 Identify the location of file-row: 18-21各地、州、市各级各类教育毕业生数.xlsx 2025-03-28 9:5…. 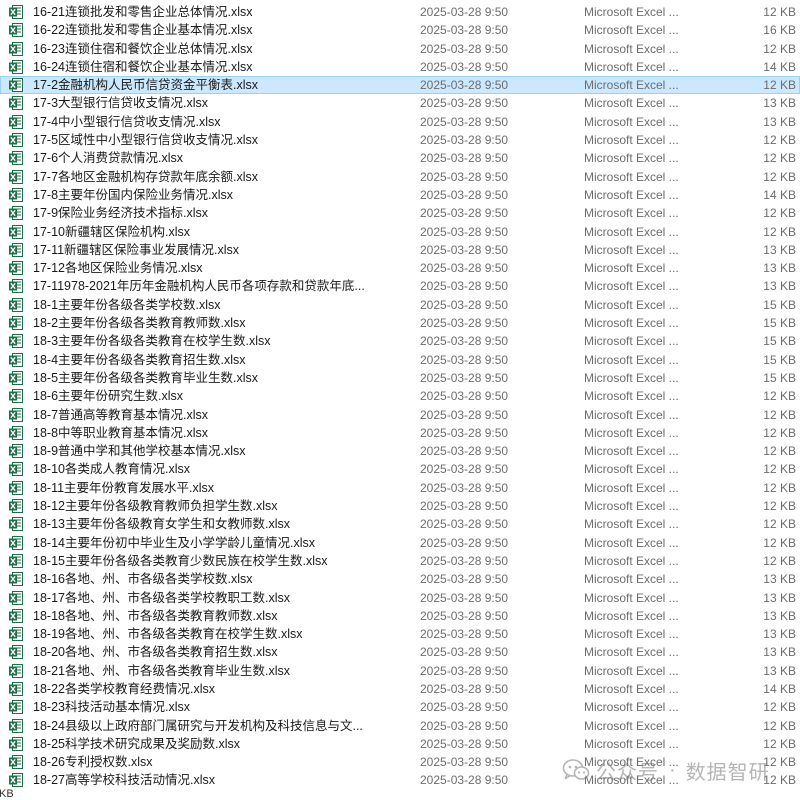
(400, 671).